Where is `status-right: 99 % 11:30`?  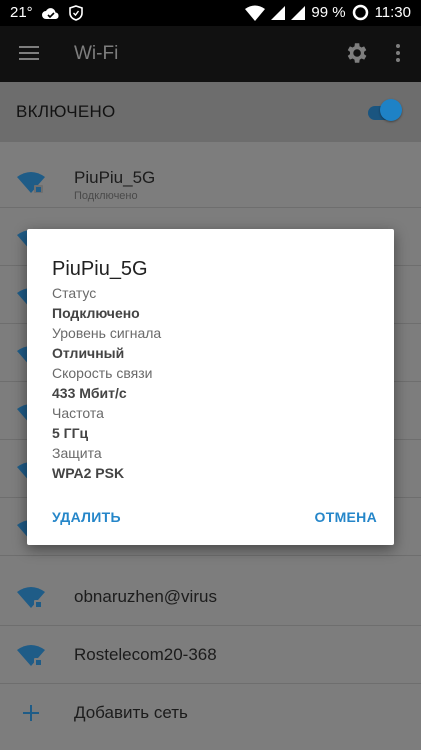 status-right: 99 % 11:30 is located at coordinates (328, 12).